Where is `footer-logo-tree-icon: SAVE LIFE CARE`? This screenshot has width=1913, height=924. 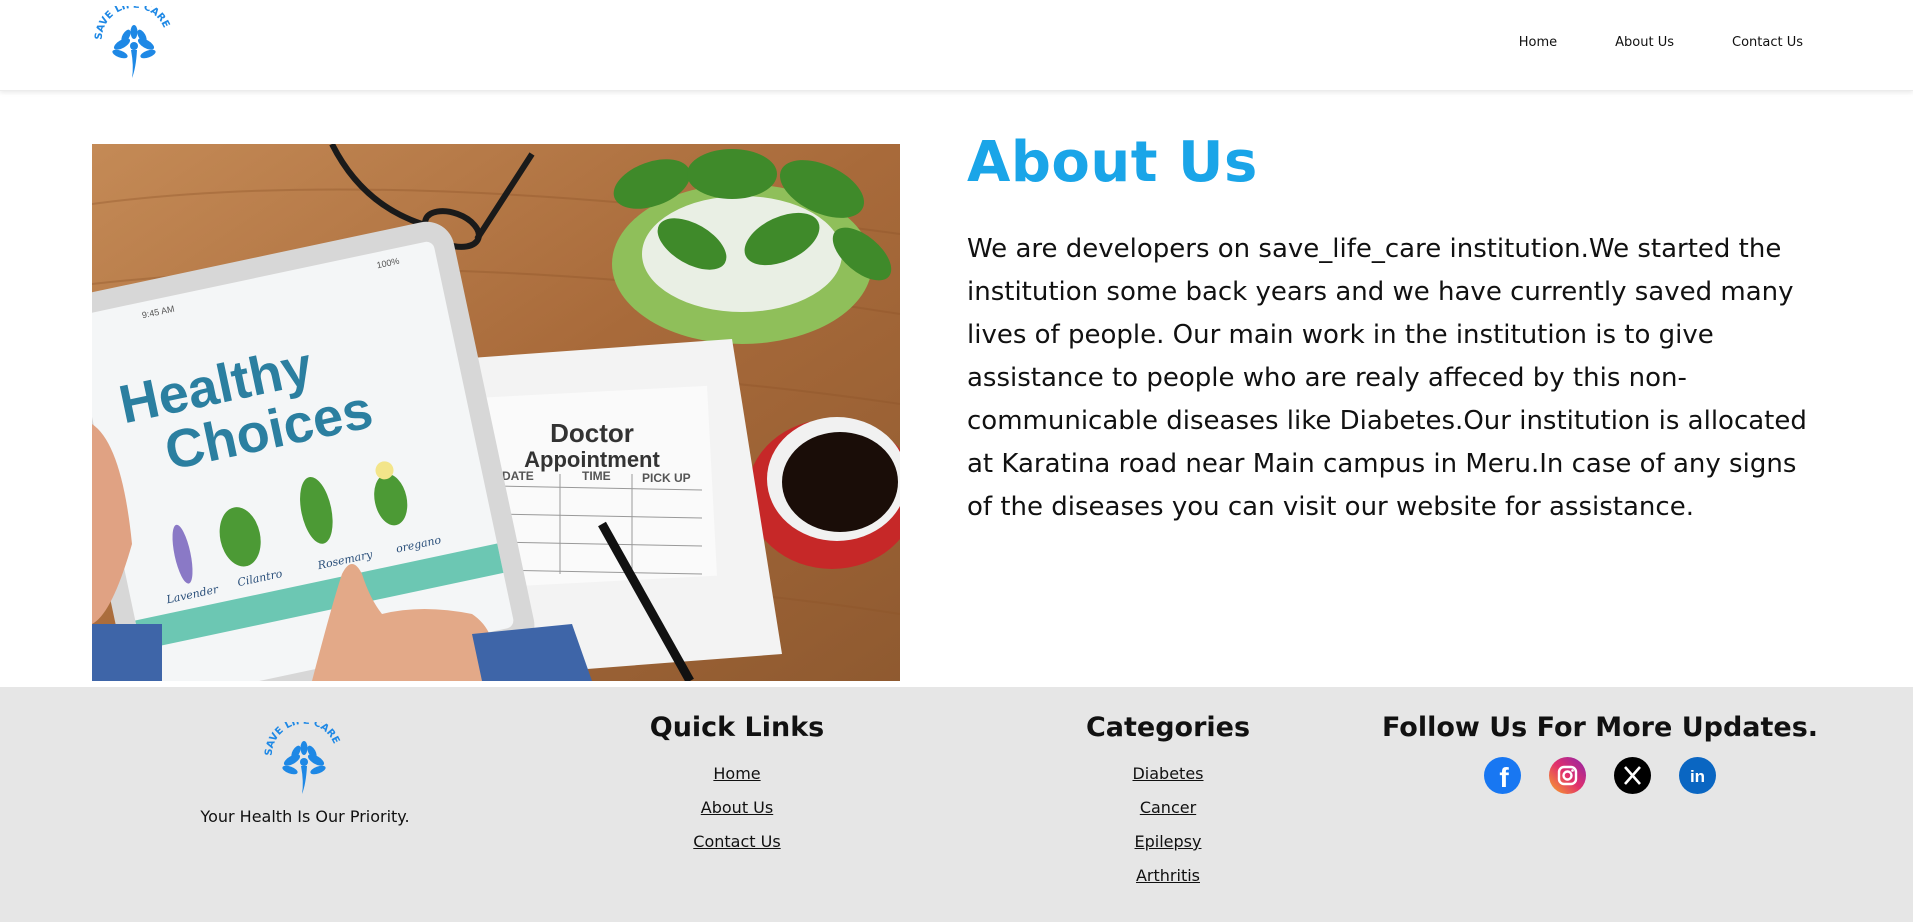
footer-logo-tree-icon: SAVE LIFE CARE is located at coordinates (302, 755).